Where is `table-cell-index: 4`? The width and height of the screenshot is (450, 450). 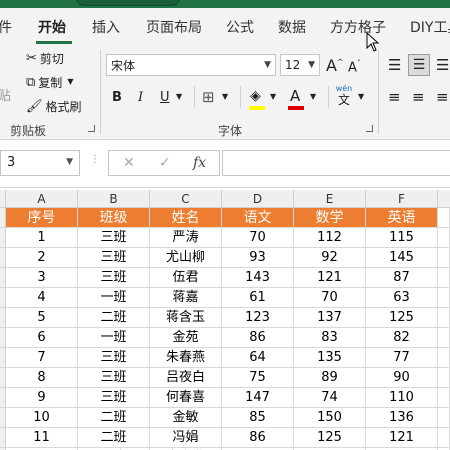
table-cell-index: 4 is located at coordinates (42, 298).